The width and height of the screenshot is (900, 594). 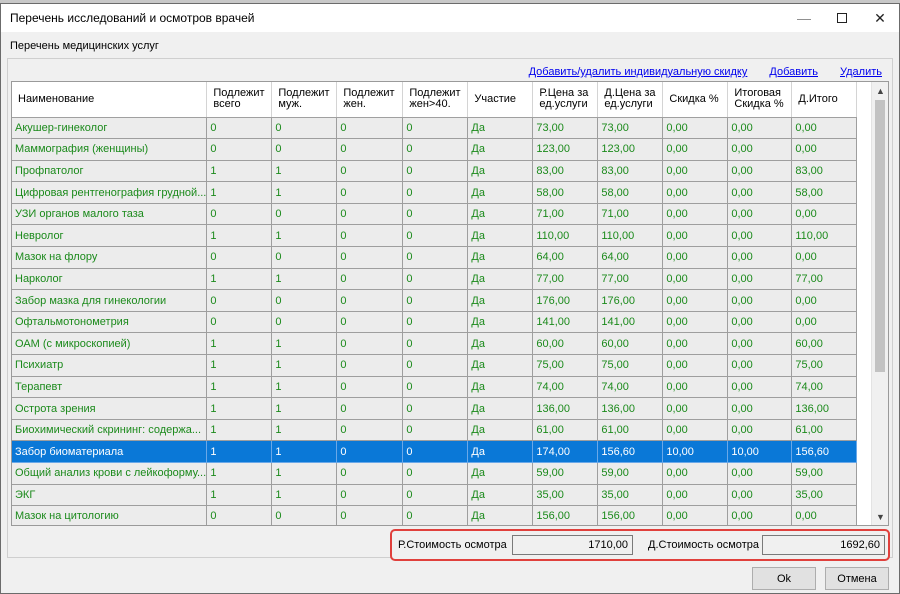 I want to click on table-cell: 58,00, so click(x=630, y=192).